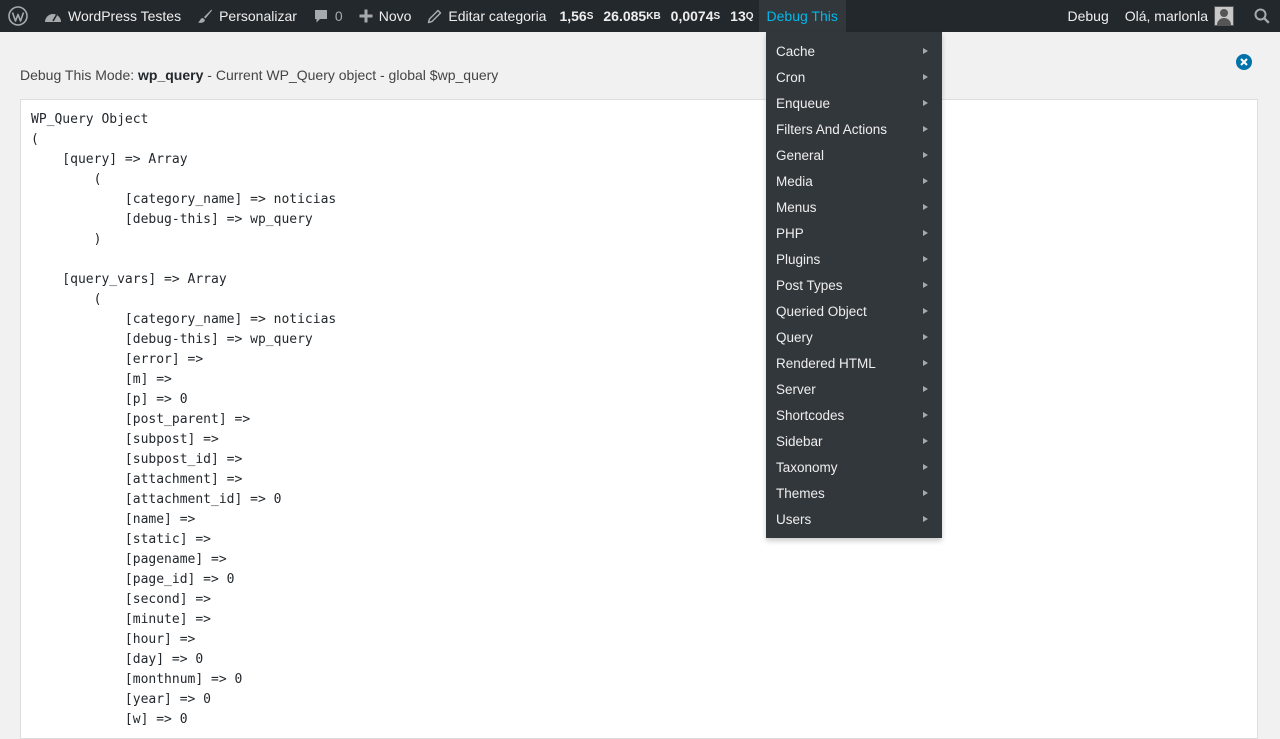 The height and width of the screenshot is (739, 1280). What do you see at coordinates (854, 389) in the screenshot?
I see `menu-item-server: Server` at bounding box center [854, 389].